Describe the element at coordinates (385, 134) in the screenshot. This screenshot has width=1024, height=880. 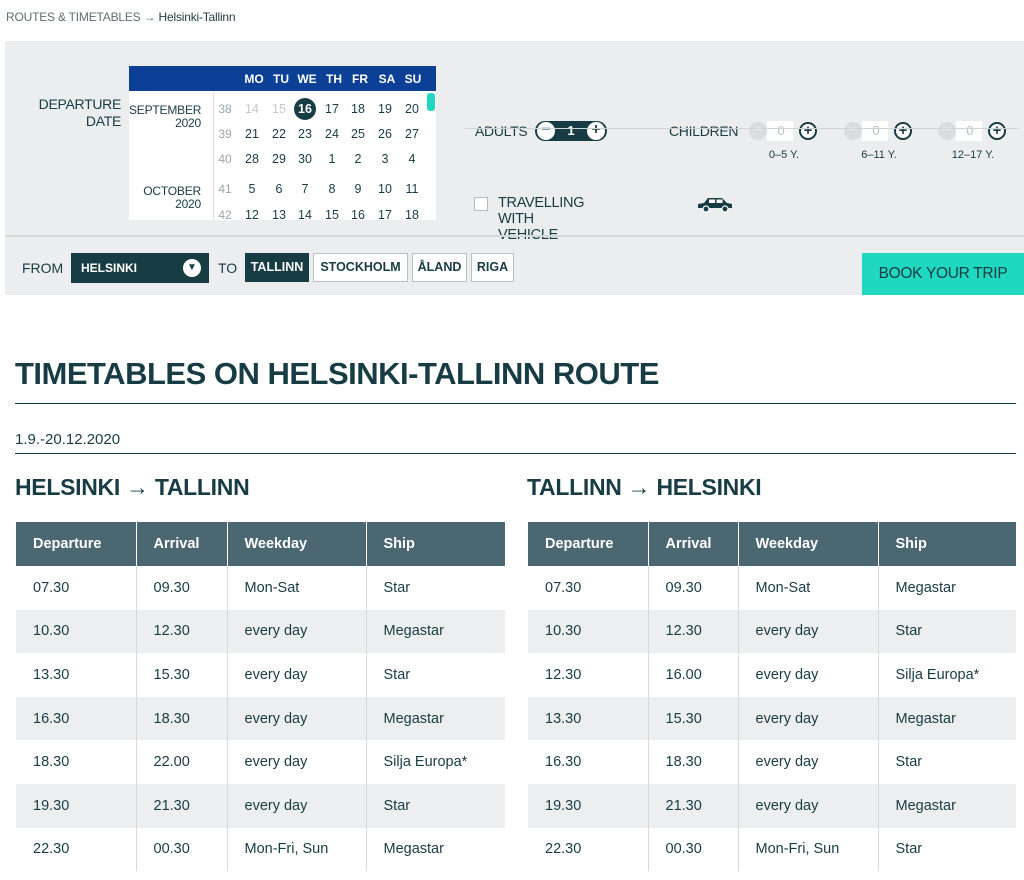
I see `calendar-day: 26` at that location.